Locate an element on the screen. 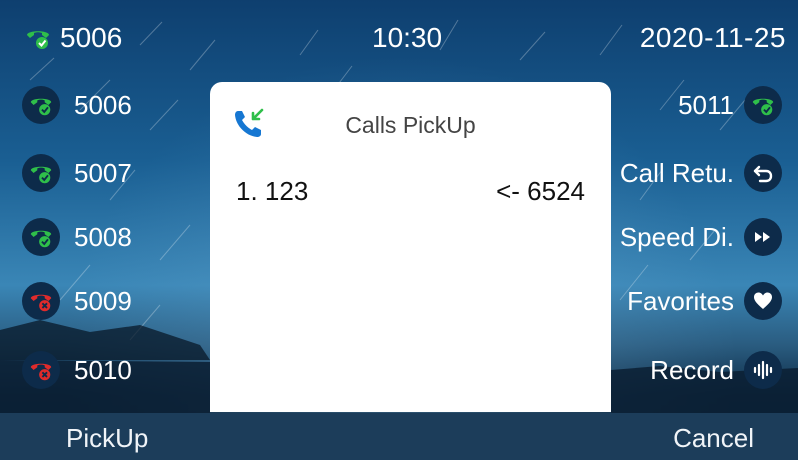 The image size is (798, 460). dss-key-5011: 5011 is located at coordinates (730, 105).